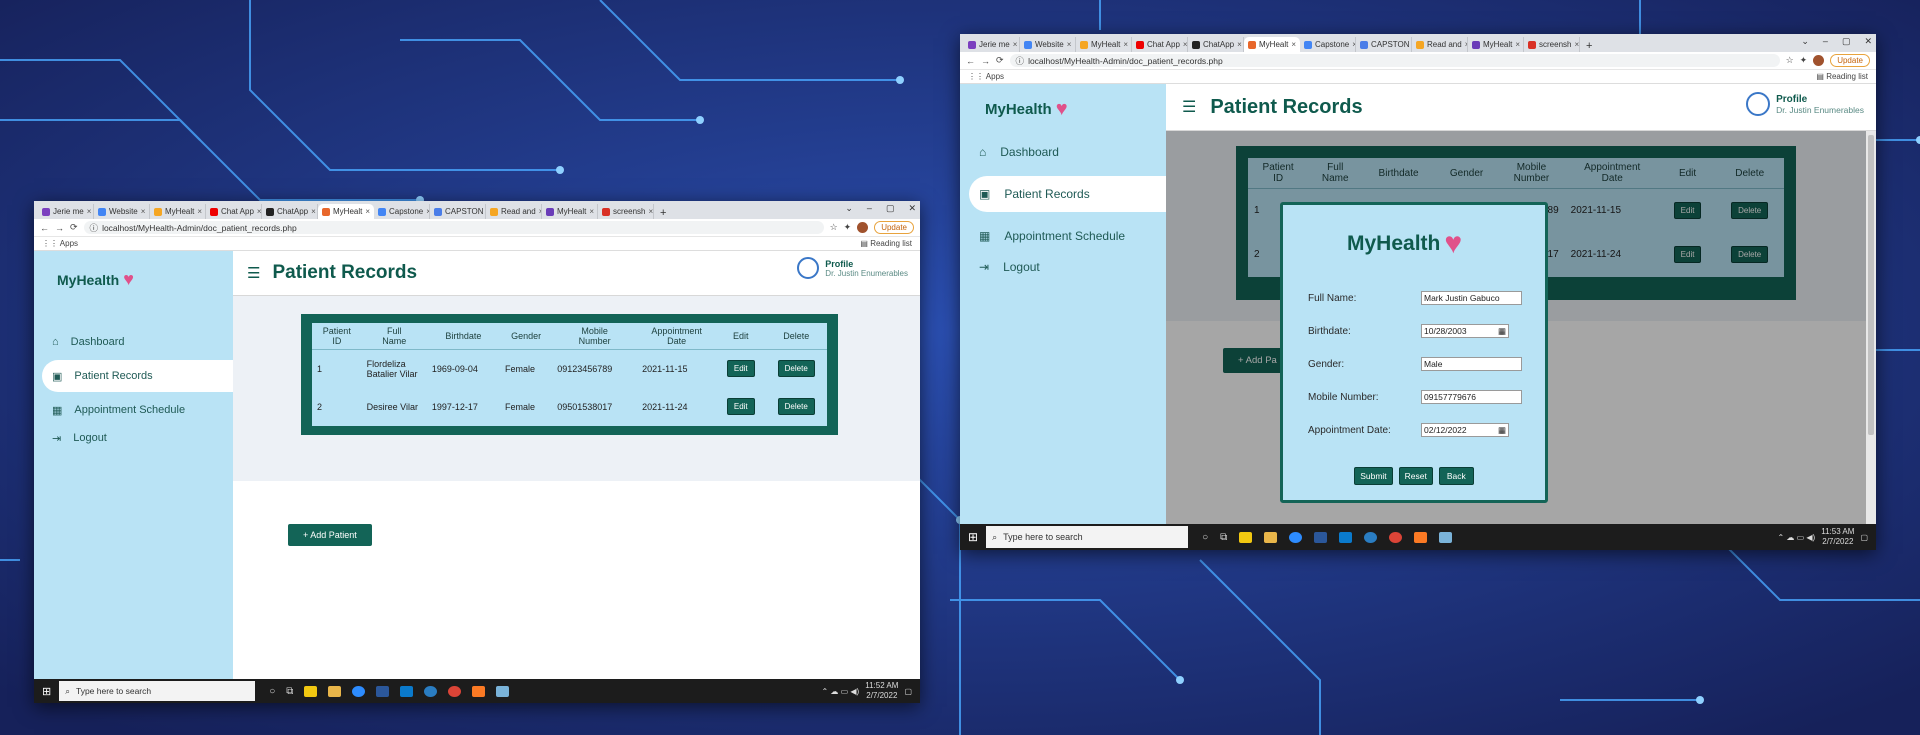  I want to click on back-button: Back, so click(1456, 476).